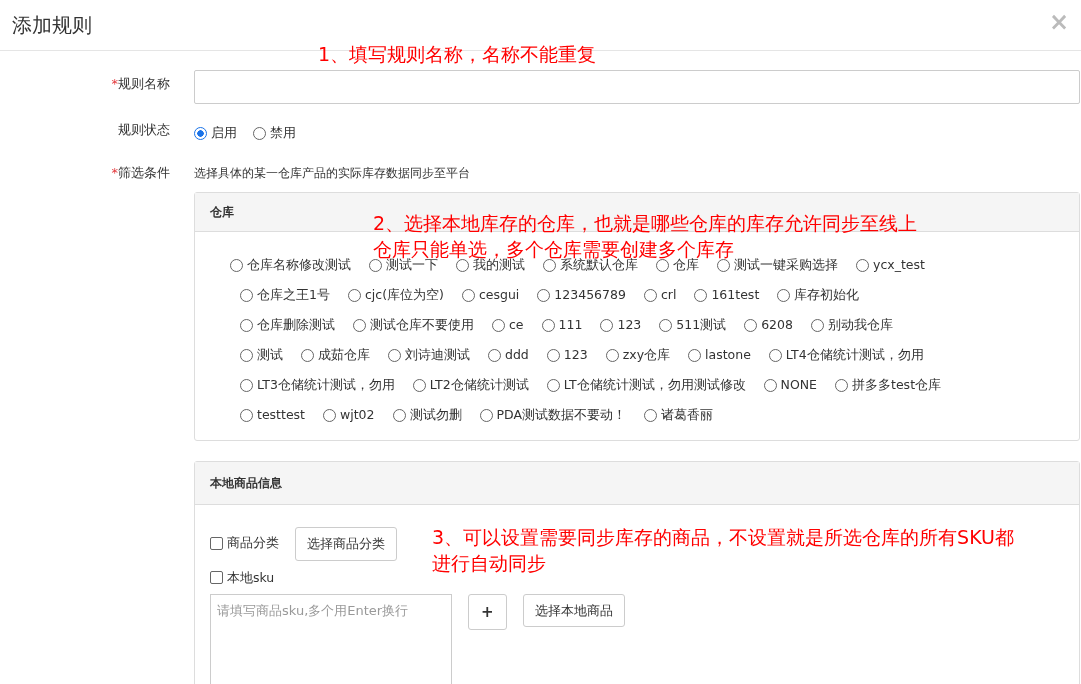 Image resolution: width=1081 pixels, height=684 pixels. Describe the element at coordinates (242, 578) in the screenshot. I see `checkbox-option: 本地sku` at that location.